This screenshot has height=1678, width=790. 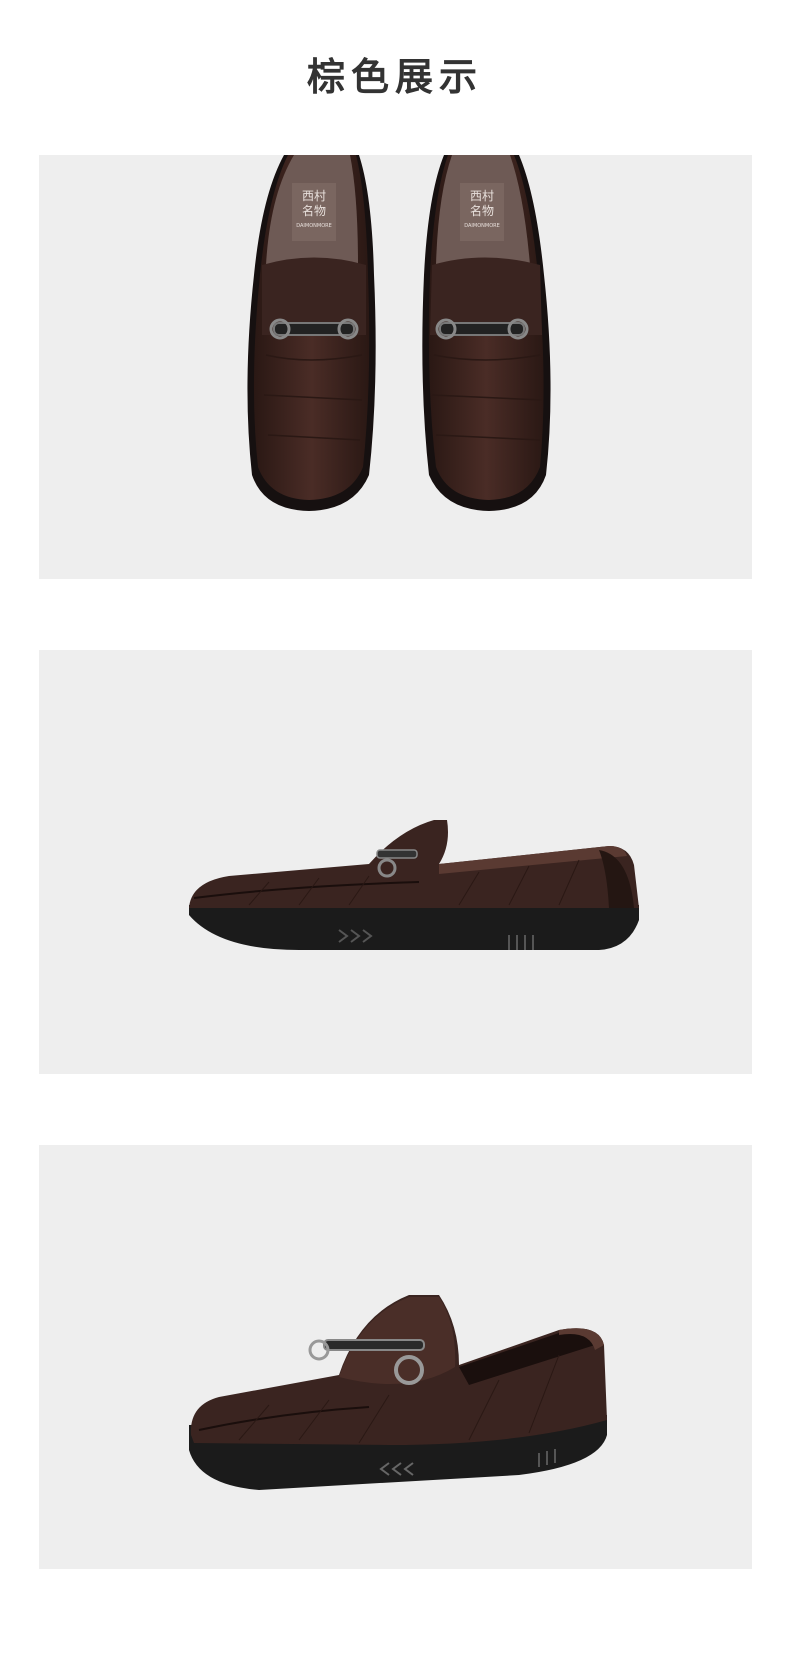 What do you see at coordinates (311, 333) in the screenshot?
I see `left-shoe: 西村 名物 DAIMONMORE` at bounding box center [311, 333].